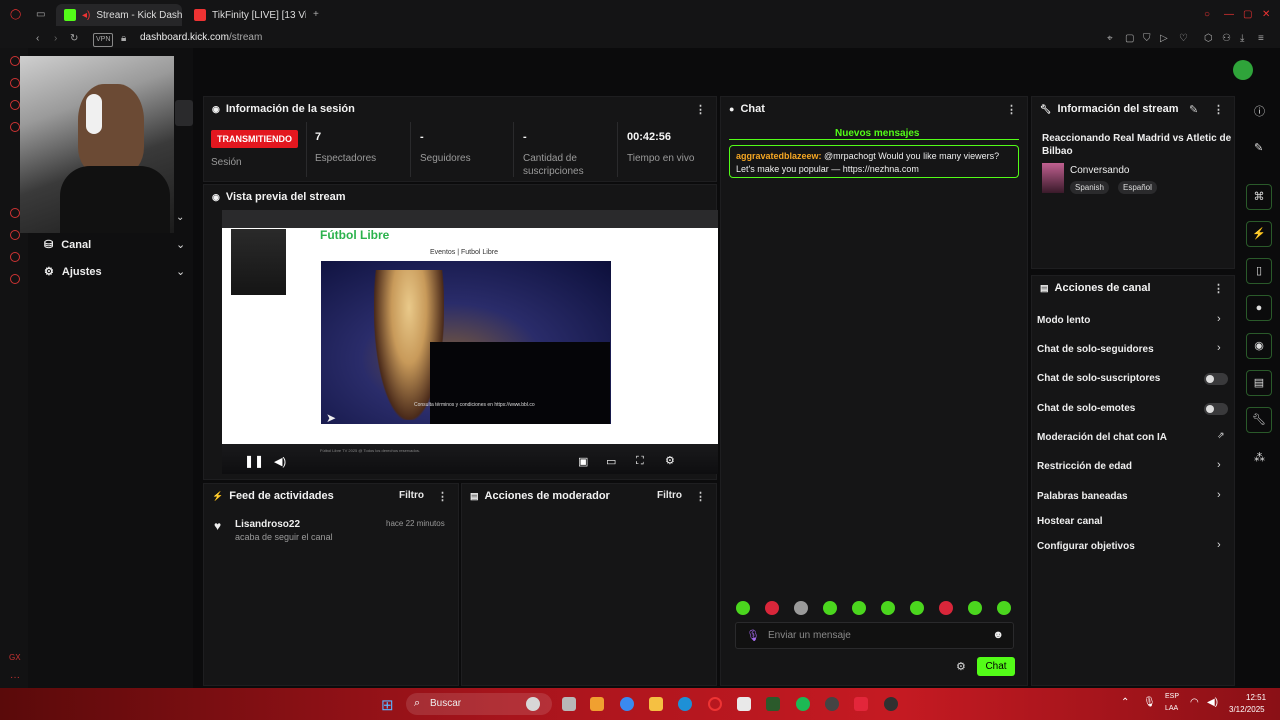 The image size is (1280, 720). What do you see at coordinates (267, 524) in the screenshot?
I see `activity-user: Lisandroso22` at bounding box center [267, 524].